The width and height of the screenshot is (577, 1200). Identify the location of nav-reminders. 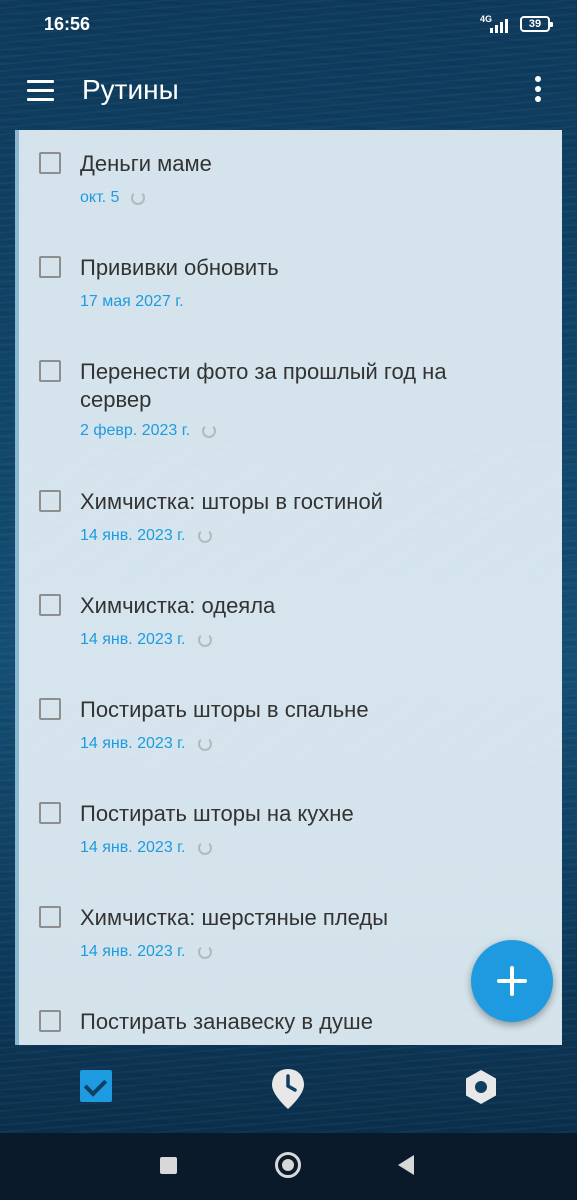
(288, 1088).